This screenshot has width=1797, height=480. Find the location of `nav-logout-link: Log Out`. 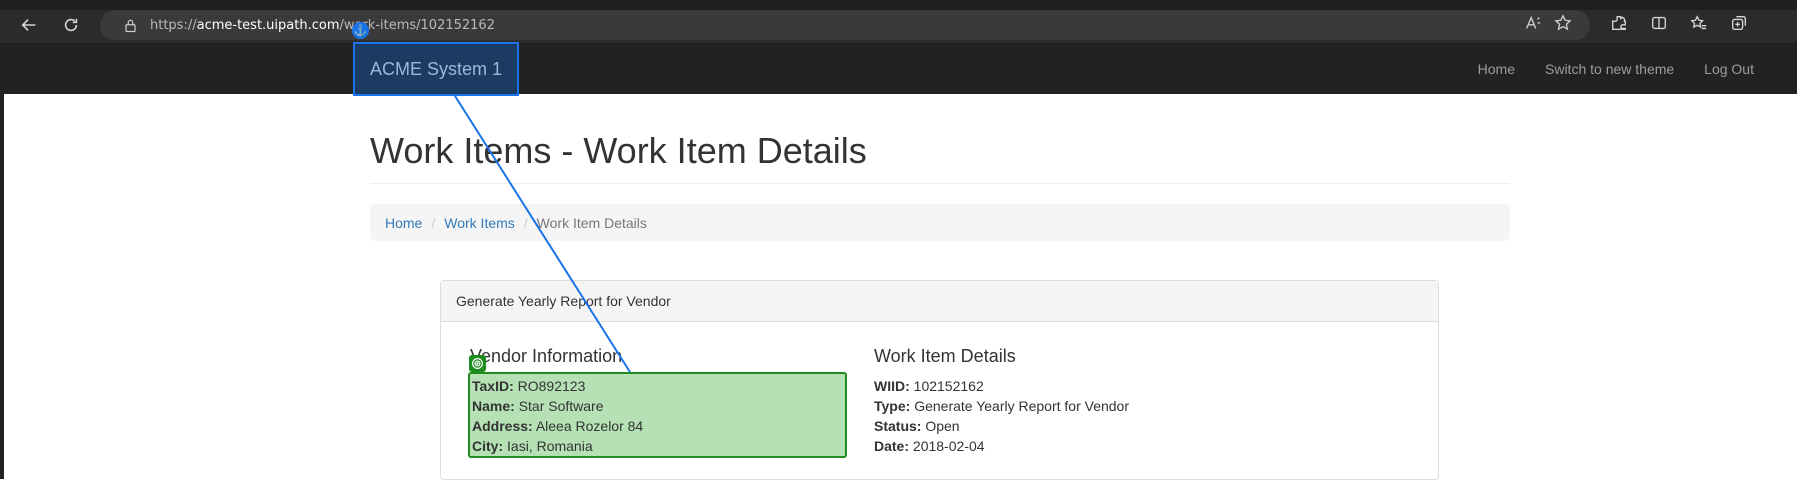

nav-logout-link: Log Out is located at coordinates (1729, 69).